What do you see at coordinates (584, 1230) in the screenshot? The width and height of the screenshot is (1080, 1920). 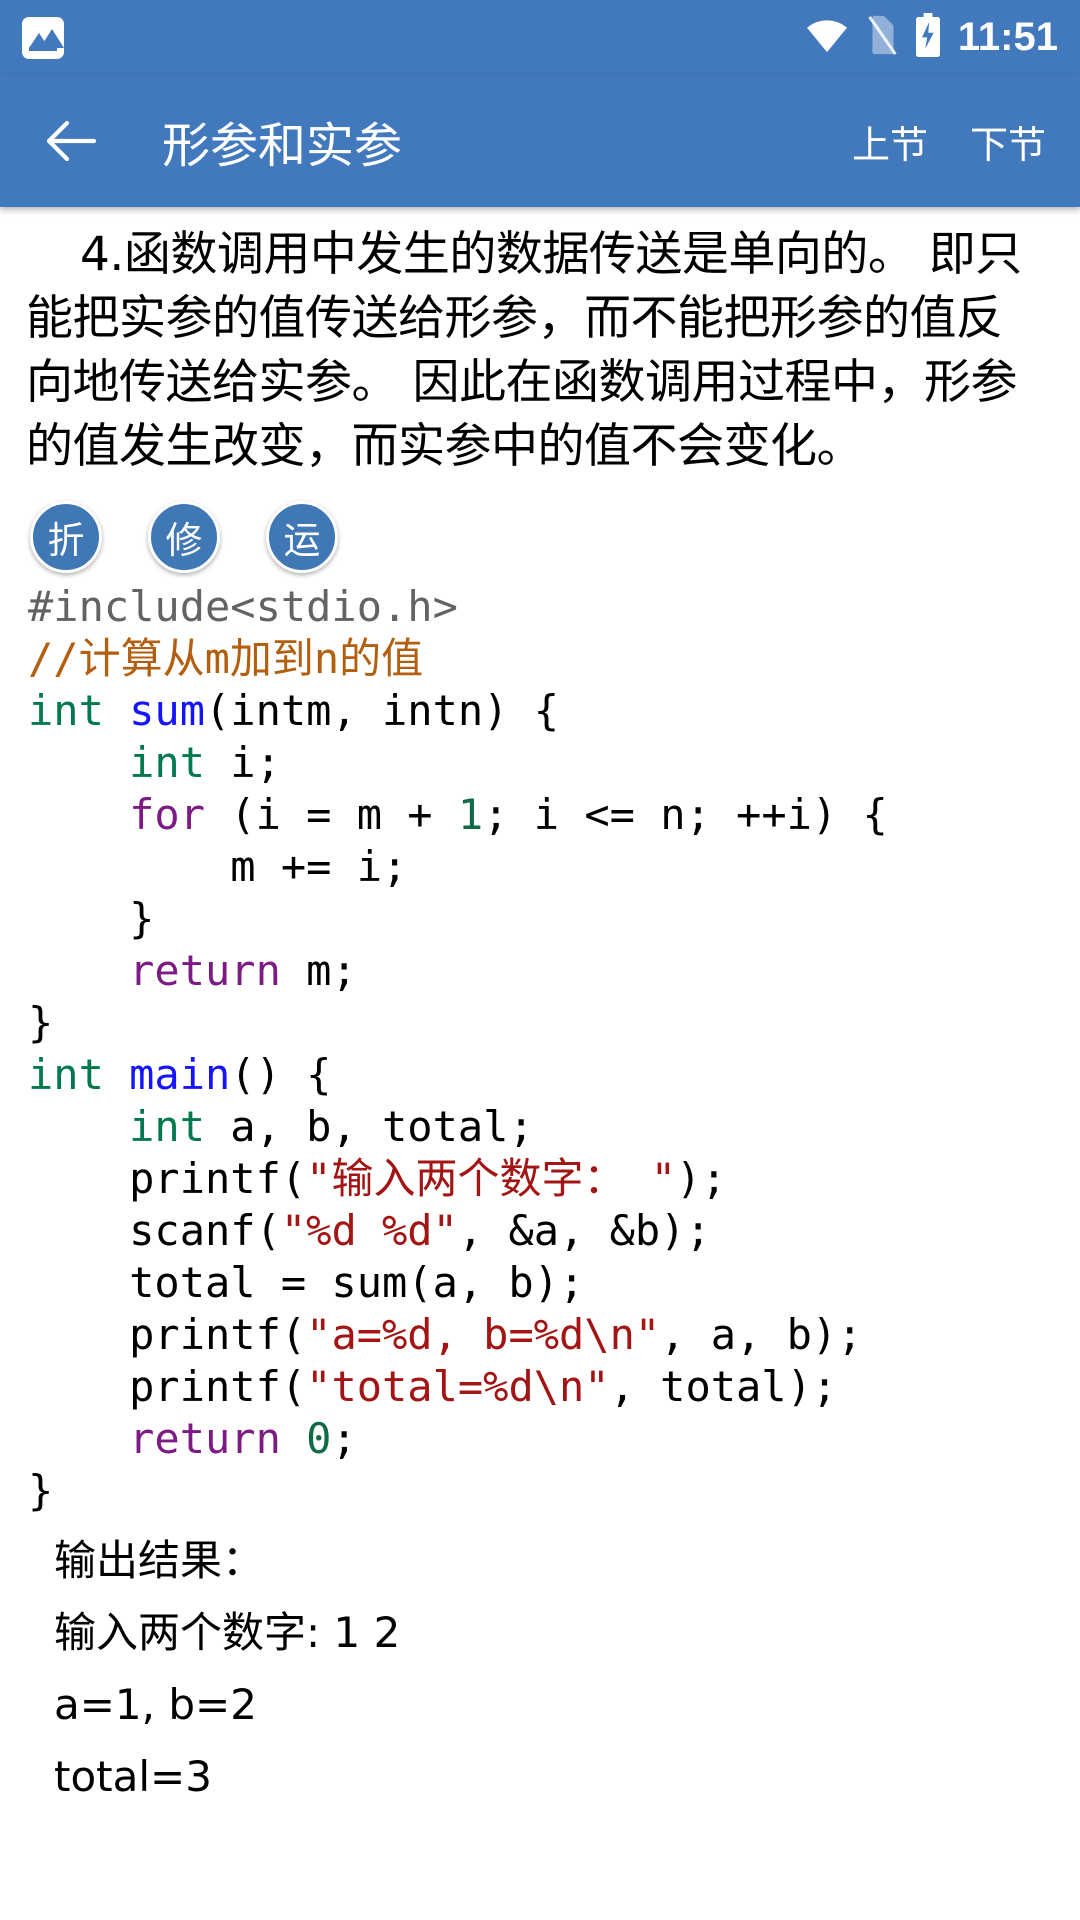 I see `code-text: , &a, &b);` at bounding box center [584, 1230].